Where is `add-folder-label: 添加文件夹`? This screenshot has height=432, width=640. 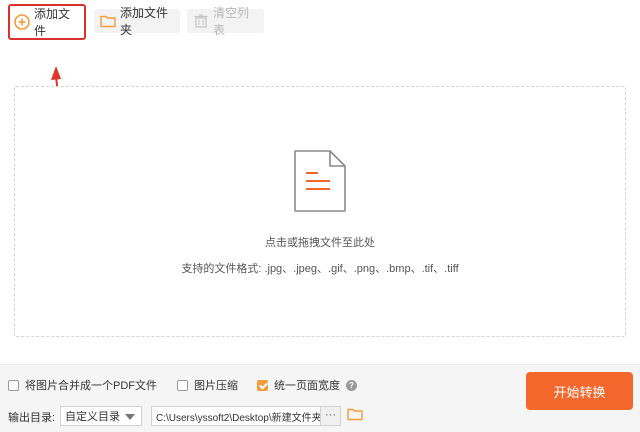 add-folder-label: 添加文件夹 is located at coordinates (144, 21).